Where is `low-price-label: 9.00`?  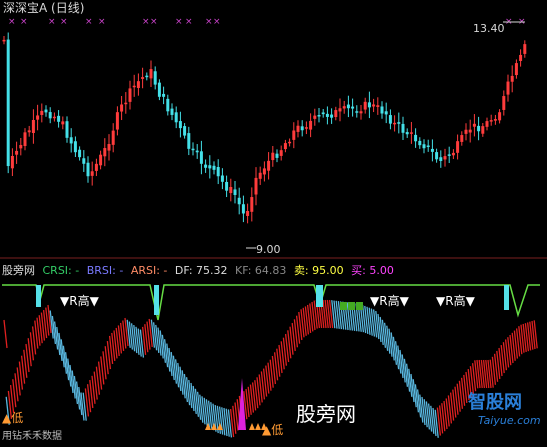
low-price-label: 9.00 is located at coordinates (268, 249).